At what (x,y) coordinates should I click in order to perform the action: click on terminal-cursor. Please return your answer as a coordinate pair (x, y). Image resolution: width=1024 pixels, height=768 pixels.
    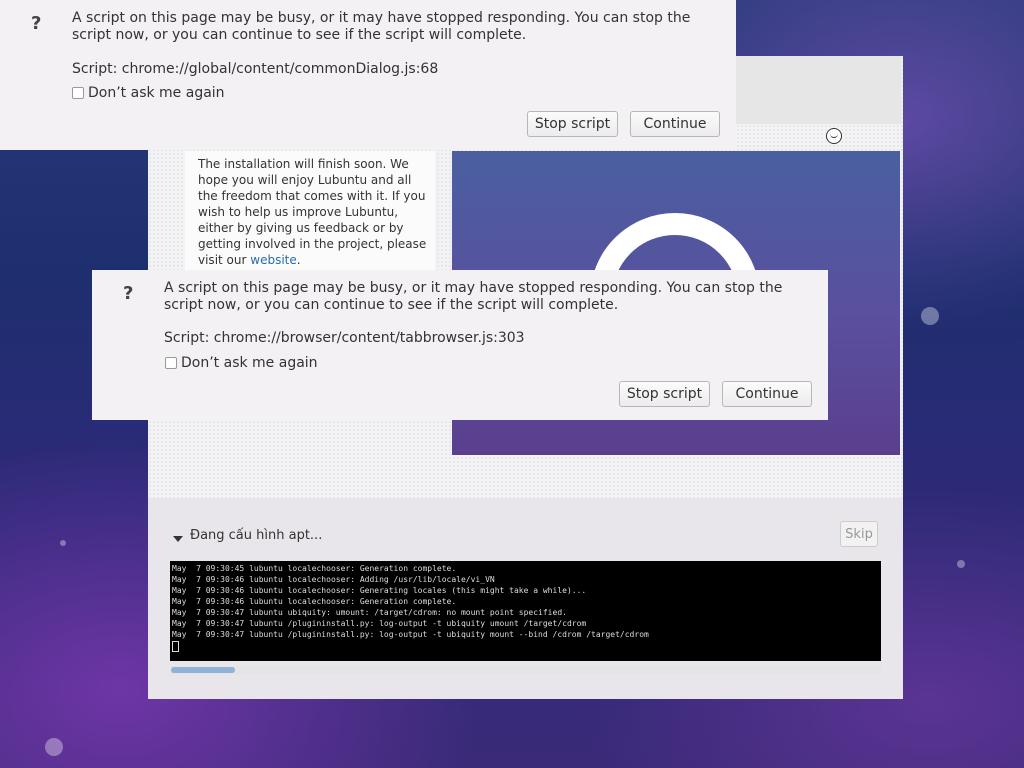
    Looking at the image, I should click on (175, 646).